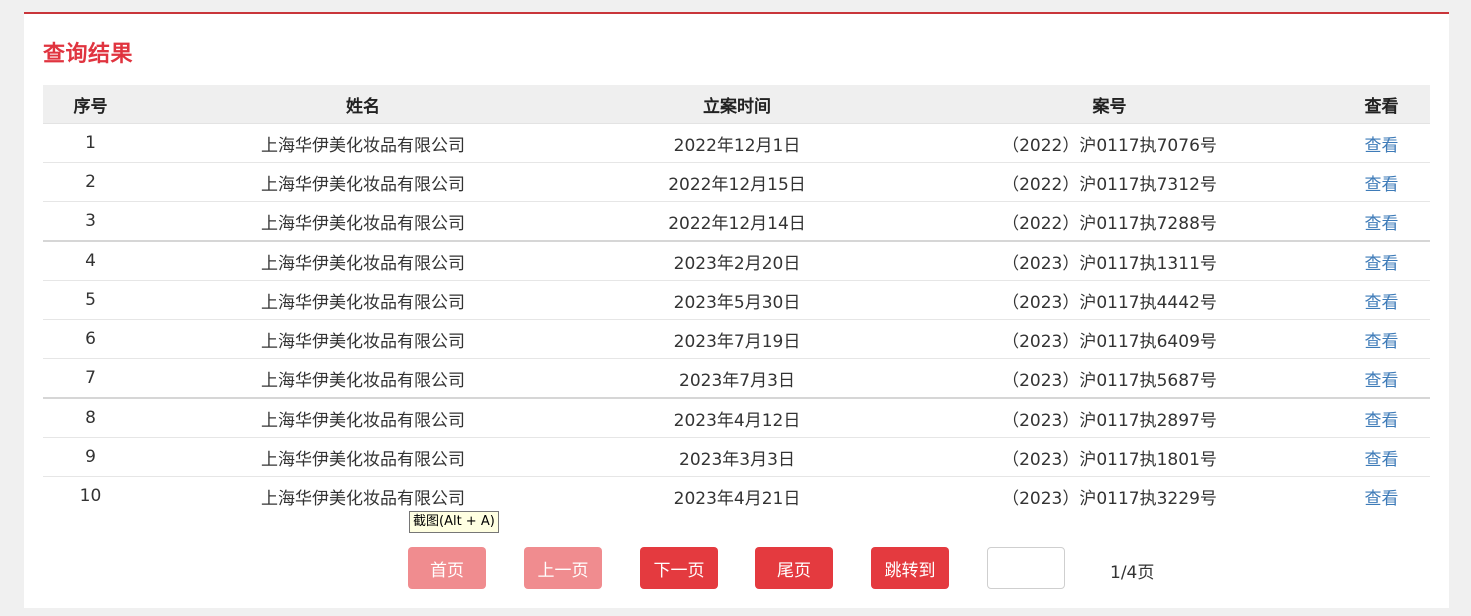 The width and height of the screenshot is (1471, 616). Describe the element at coordinates (1109, 300) in the screenshot. I see `row-case-number: （2023）沪0117执4442号` at that location.